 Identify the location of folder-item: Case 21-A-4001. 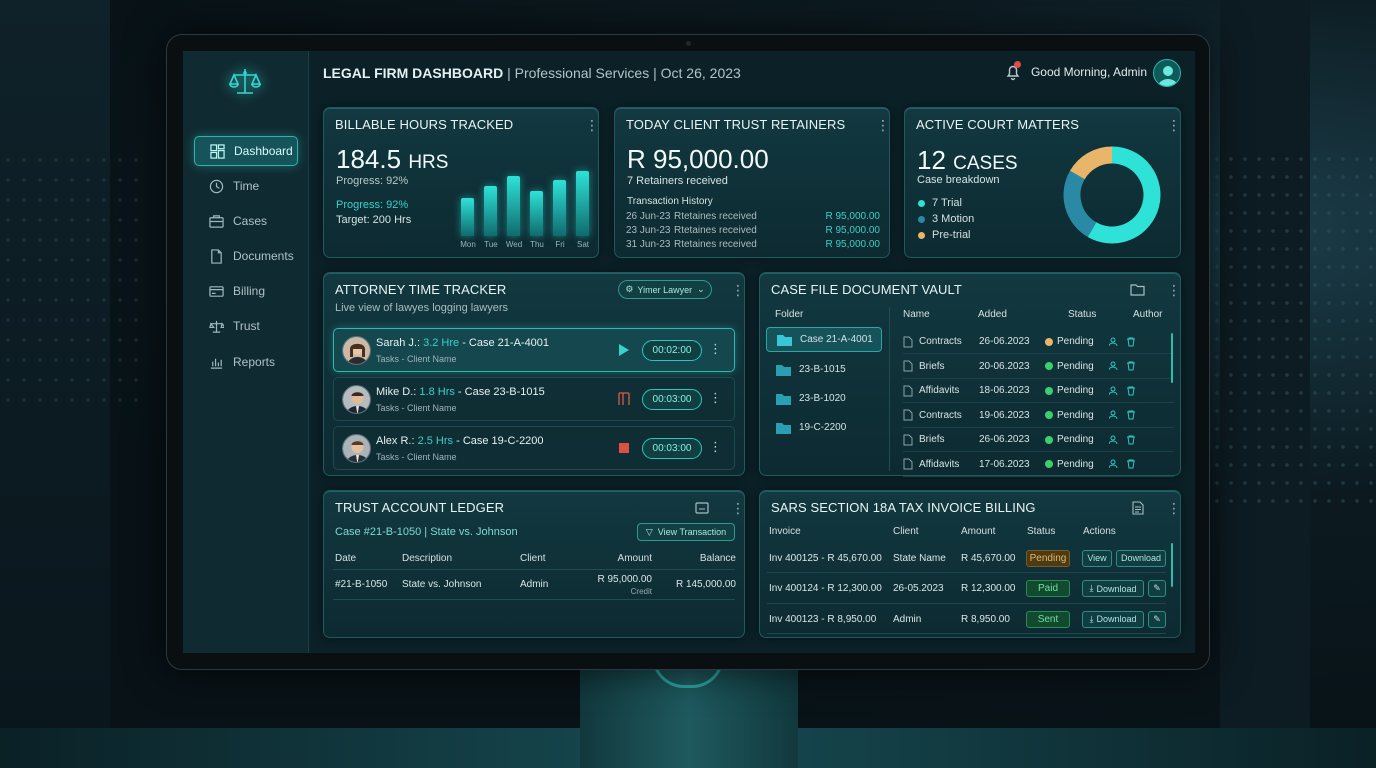
(824, 339).